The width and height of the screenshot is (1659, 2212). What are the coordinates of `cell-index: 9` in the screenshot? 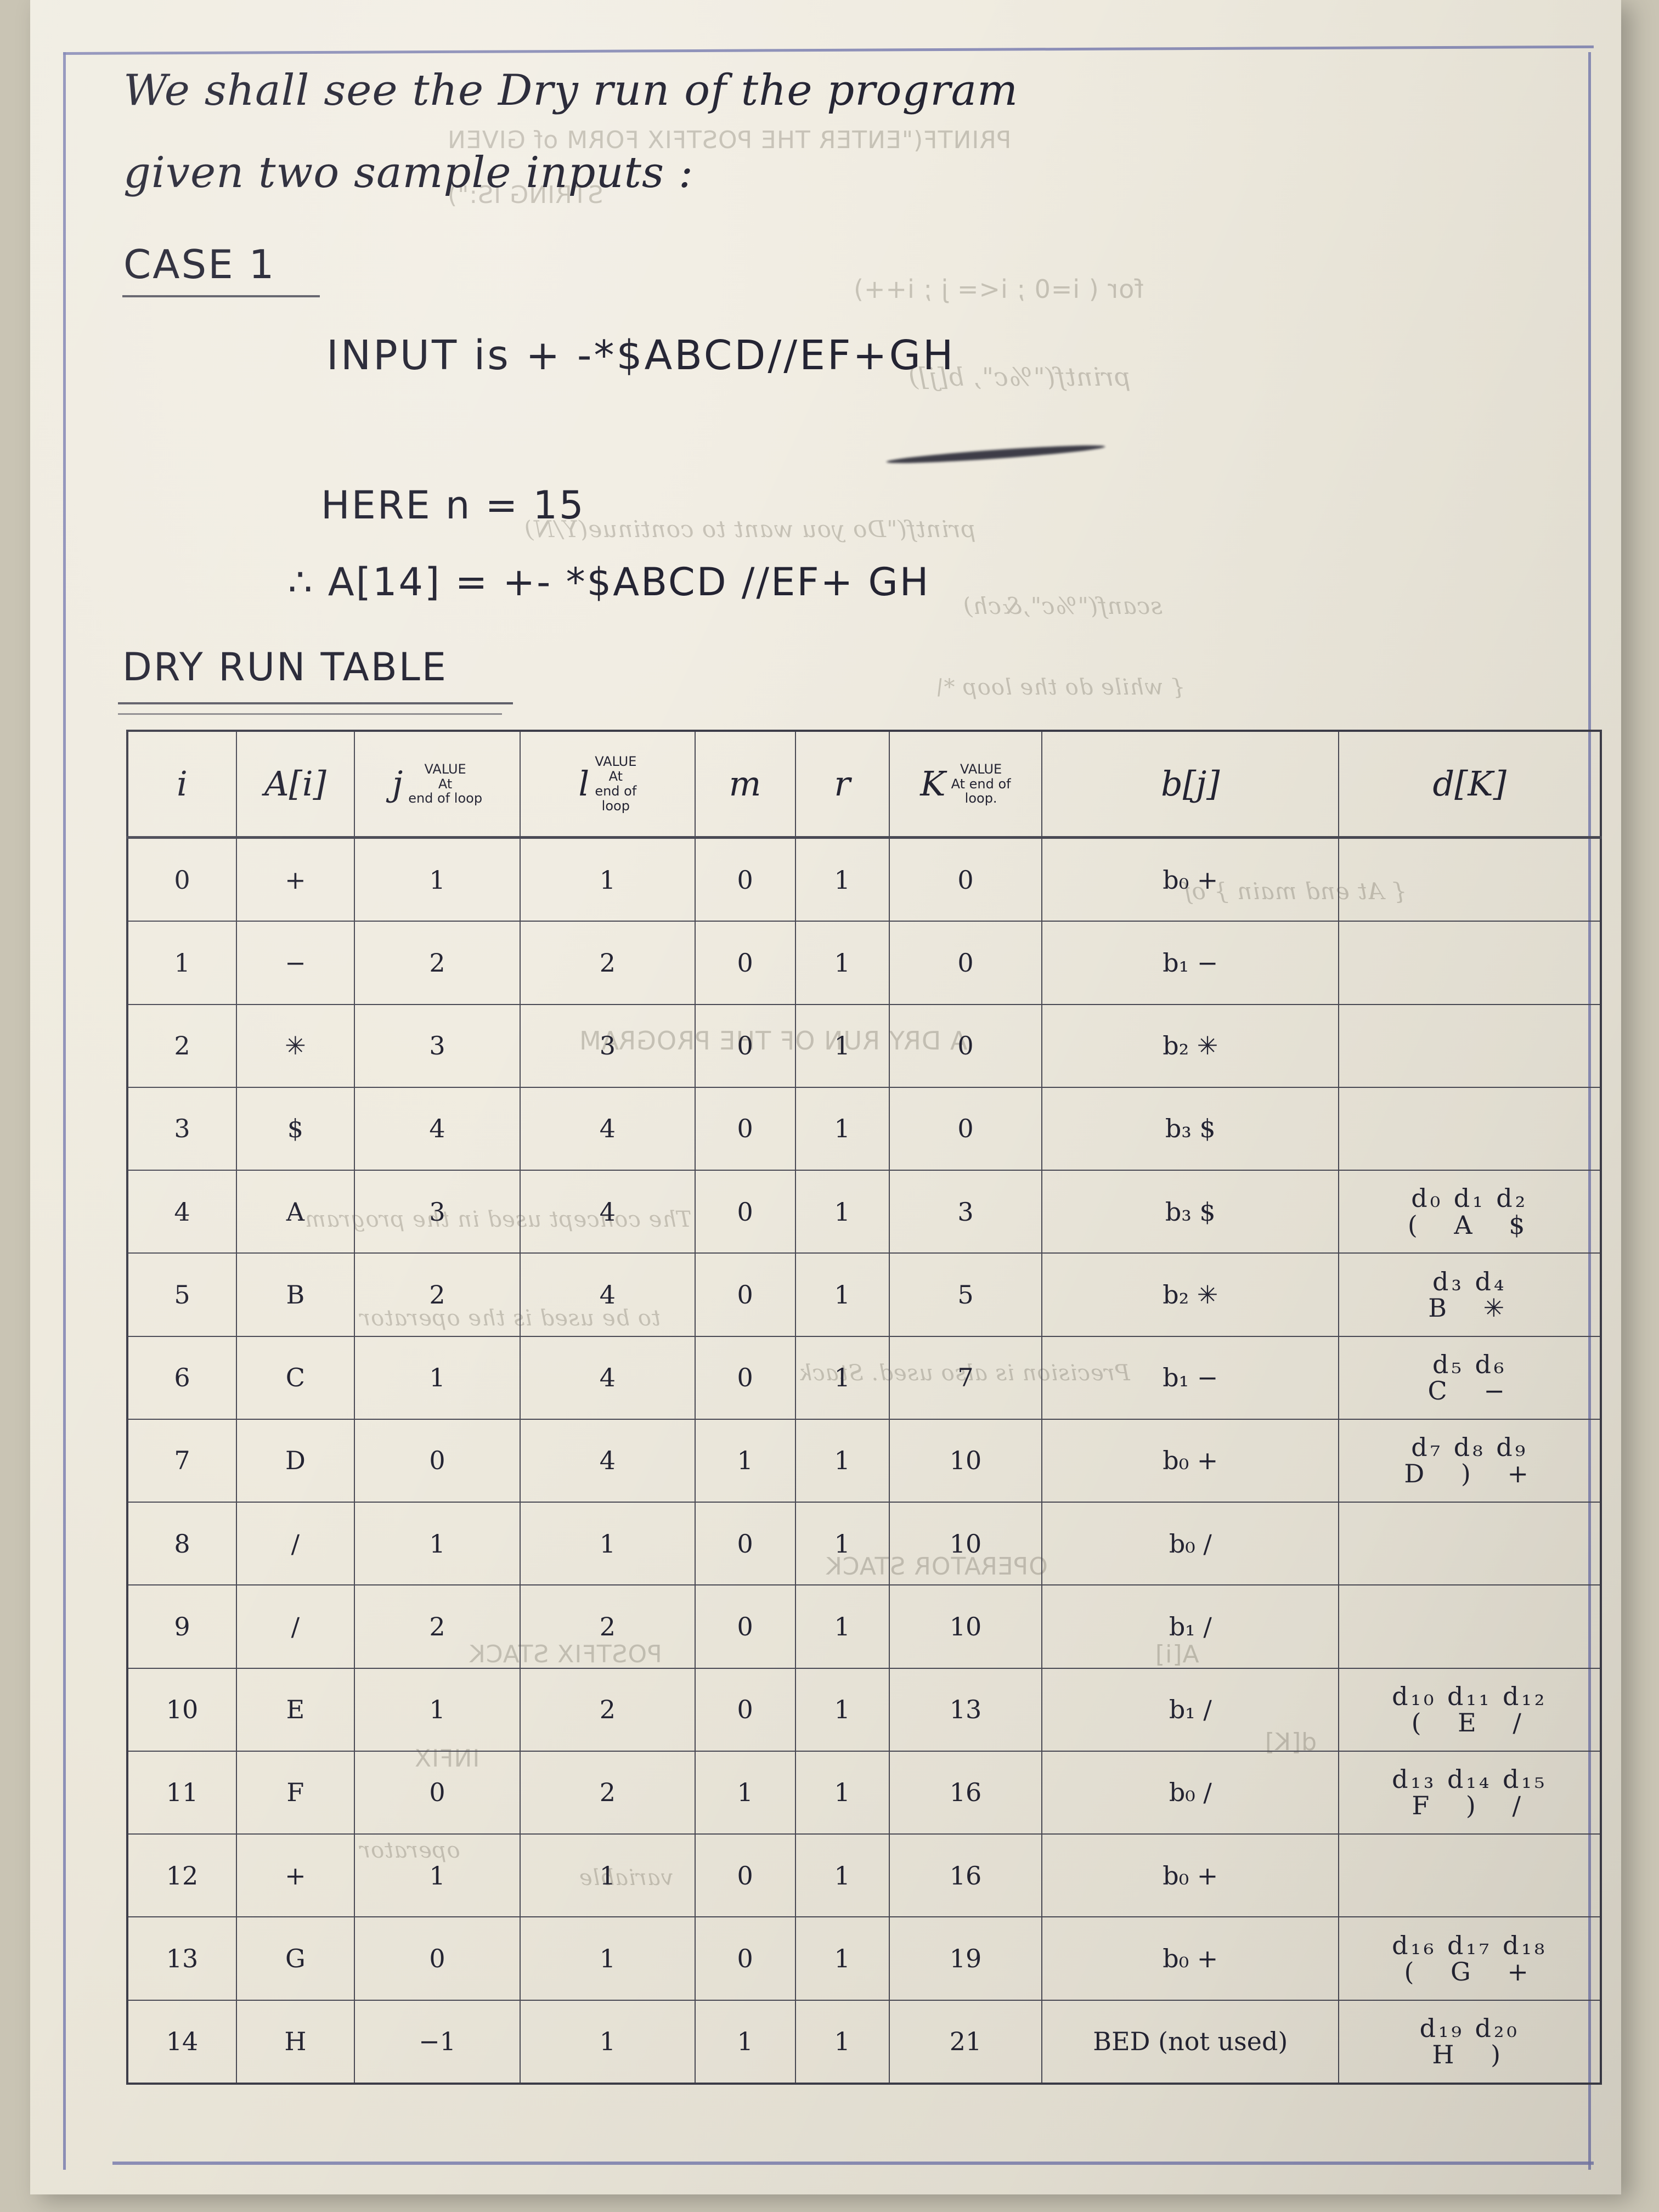 It's located at (182, 1627).